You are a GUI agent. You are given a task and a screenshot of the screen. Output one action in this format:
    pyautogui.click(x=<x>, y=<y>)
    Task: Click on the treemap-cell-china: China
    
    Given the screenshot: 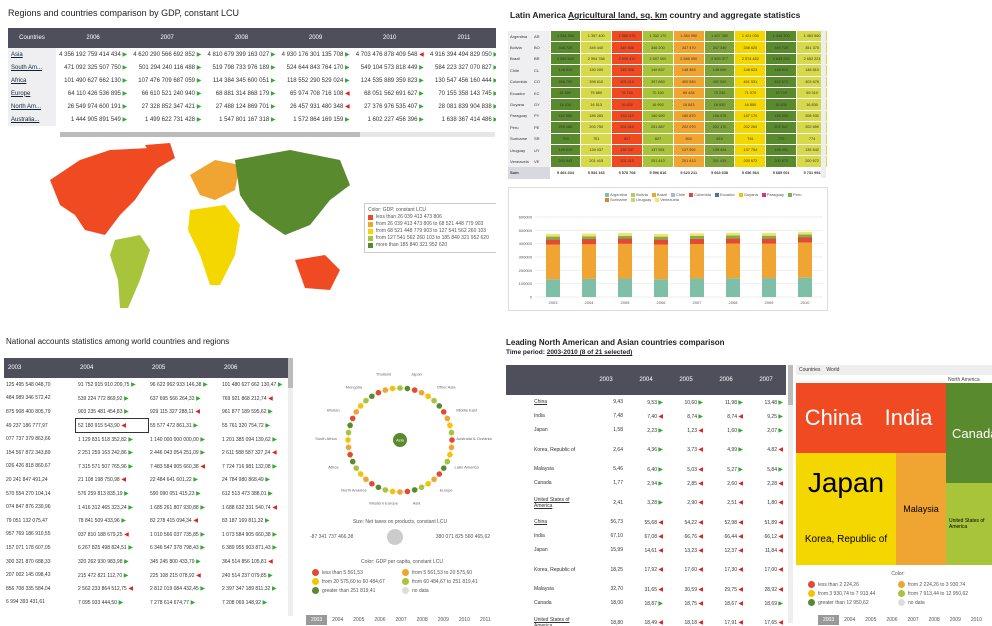 What is the action you would take?
    pyautogui.click(x=833, y=418)
    